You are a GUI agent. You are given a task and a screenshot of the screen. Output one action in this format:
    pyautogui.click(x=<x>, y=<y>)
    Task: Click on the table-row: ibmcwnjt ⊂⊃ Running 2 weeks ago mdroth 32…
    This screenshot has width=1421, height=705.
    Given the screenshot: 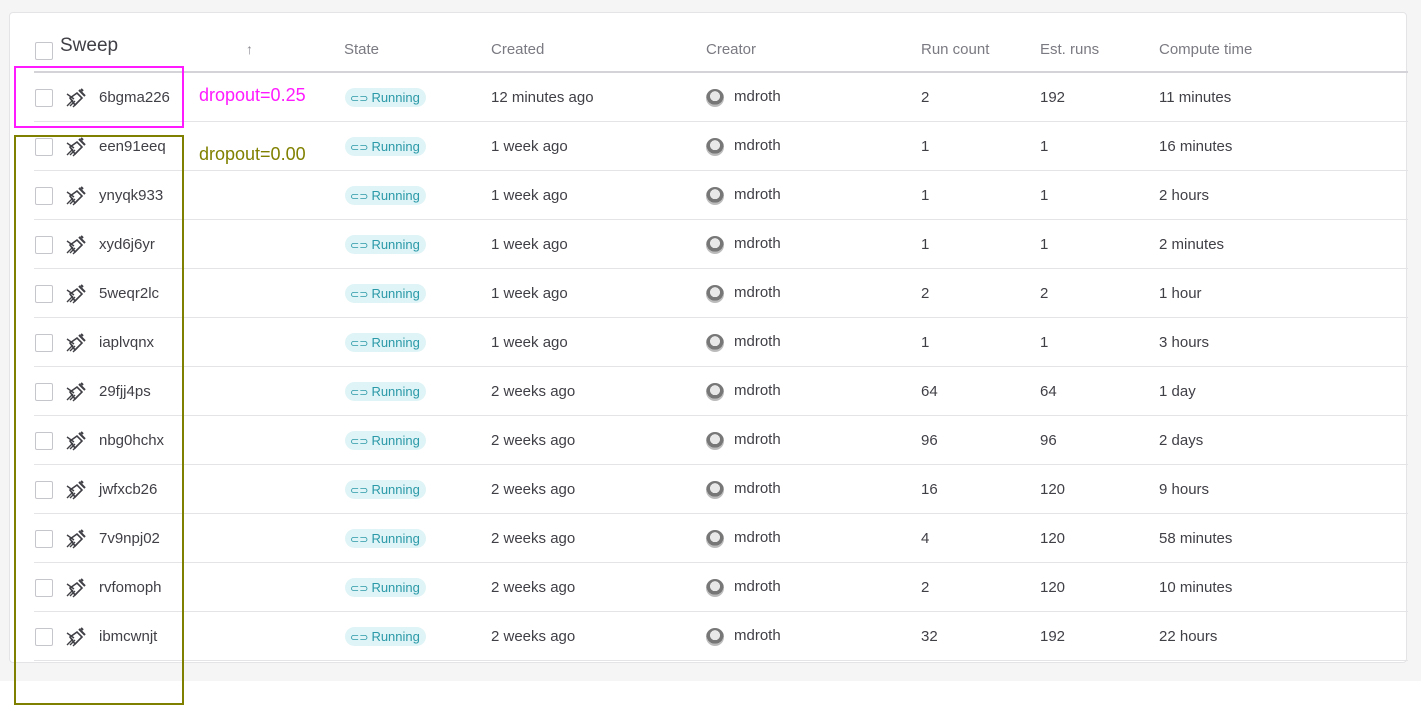 What is the action you would take?
    pyautogui.click(x=721, y=636)
    